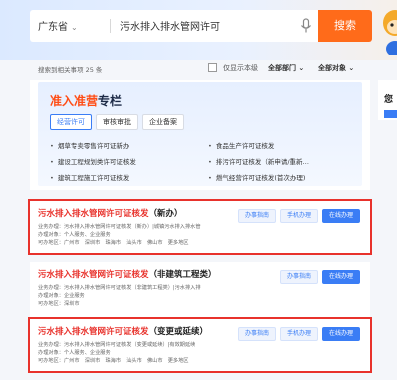 This screenshot has width=397, height=380. What do you see at coordinates (241, 145) in the screenshot?
I see `feature-link: 食品生产许可证核发` at bounding box center [241, 145].